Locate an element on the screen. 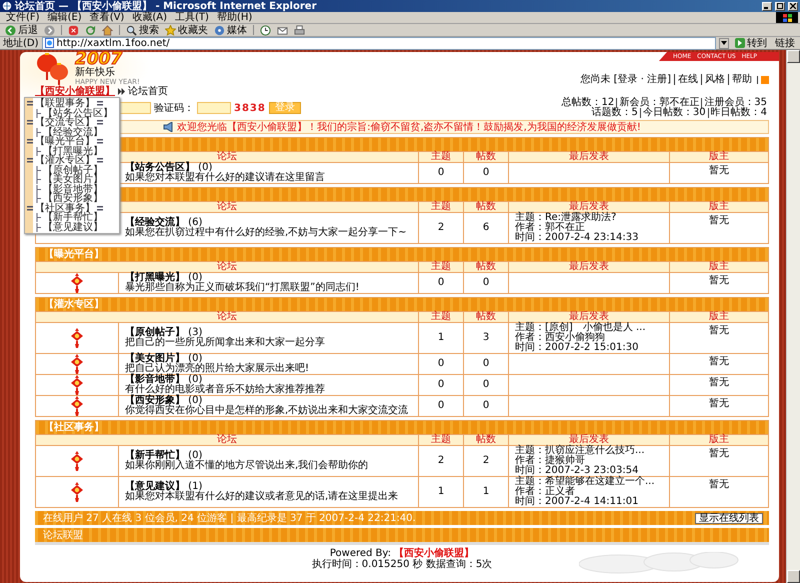 This screenshot has width=800, height=583. forum-link: 【新手帮忙】 is located at coordinates (155, 455).